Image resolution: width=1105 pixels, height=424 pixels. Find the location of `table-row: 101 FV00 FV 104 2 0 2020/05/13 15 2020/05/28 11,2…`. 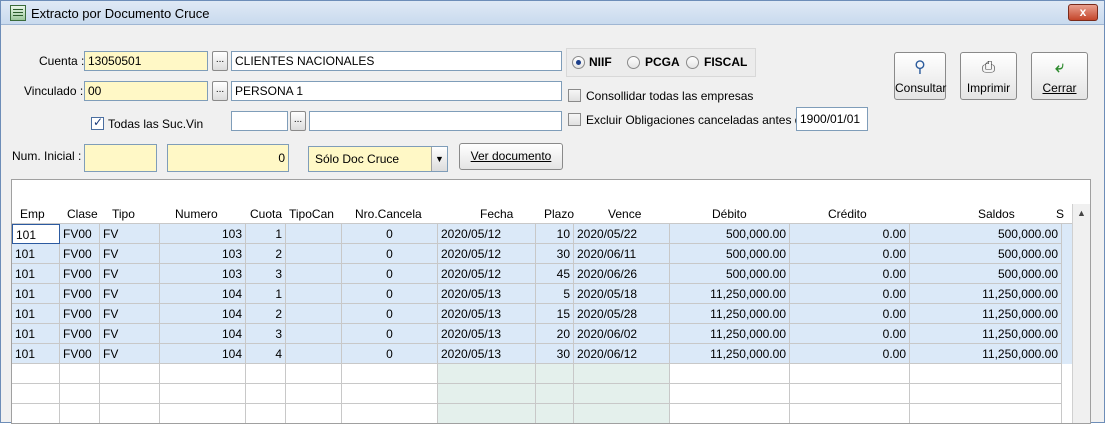

table-row: 101 FV00 FV 104 2 0 2020/05/13 15 2020/05/28 11,2… is located at coordinates (542, 314).